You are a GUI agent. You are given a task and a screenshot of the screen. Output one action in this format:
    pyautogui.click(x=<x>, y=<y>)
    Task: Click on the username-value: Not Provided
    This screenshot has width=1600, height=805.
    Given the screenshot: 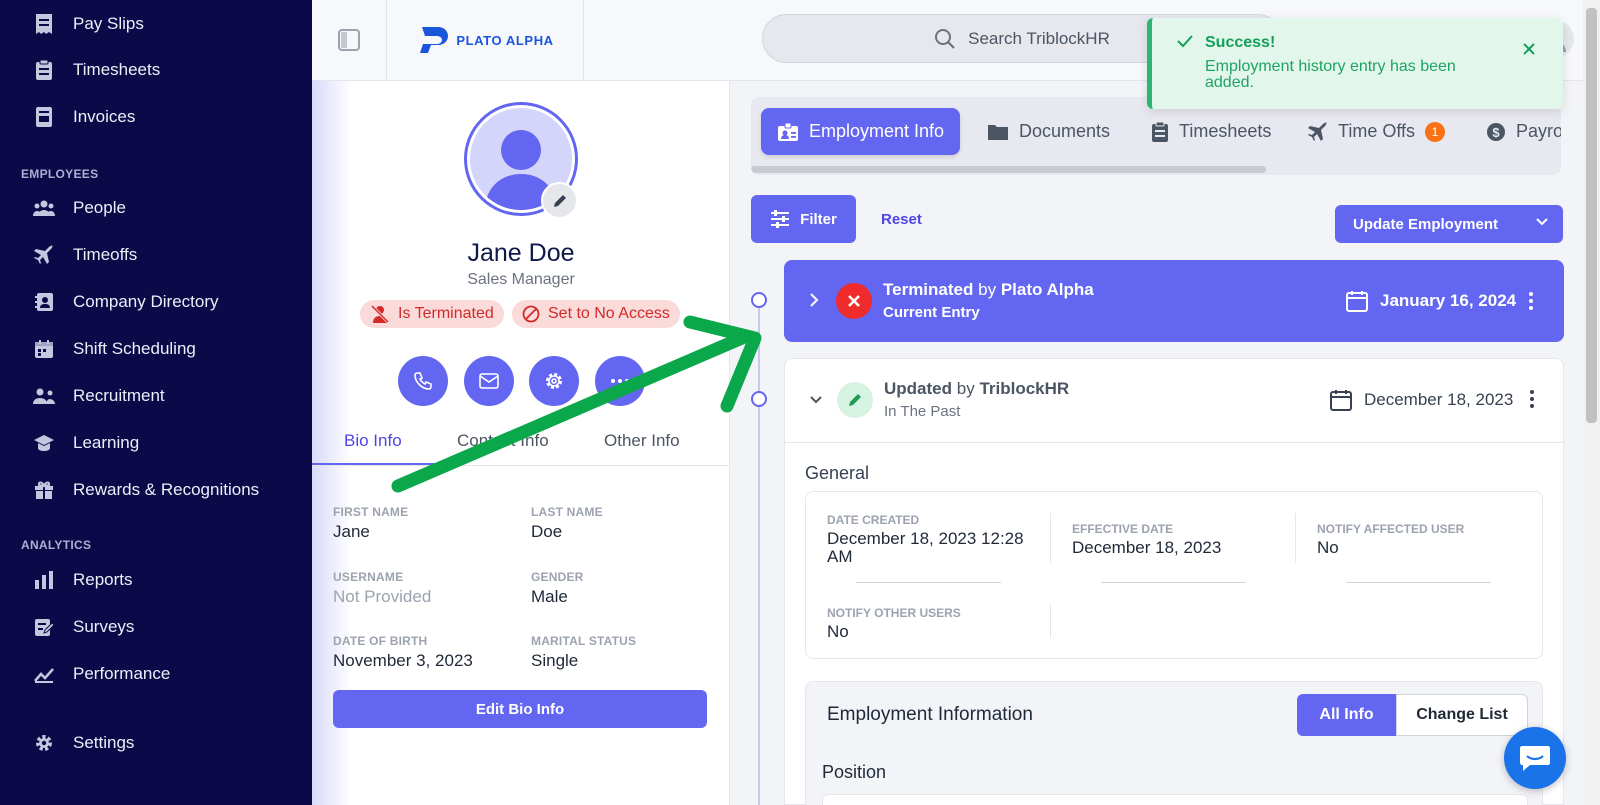 What is the action you would take?
    pyautogui.click(x=382, y=596)
    